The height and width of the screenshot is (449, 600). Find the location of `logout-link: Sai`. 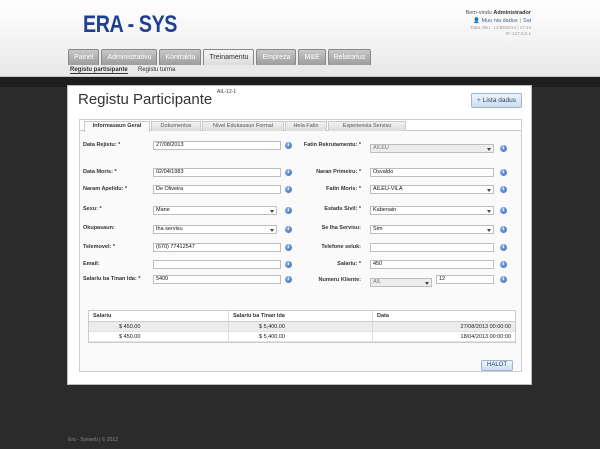

logout-link: Sai is located at coordinates (527, 21).